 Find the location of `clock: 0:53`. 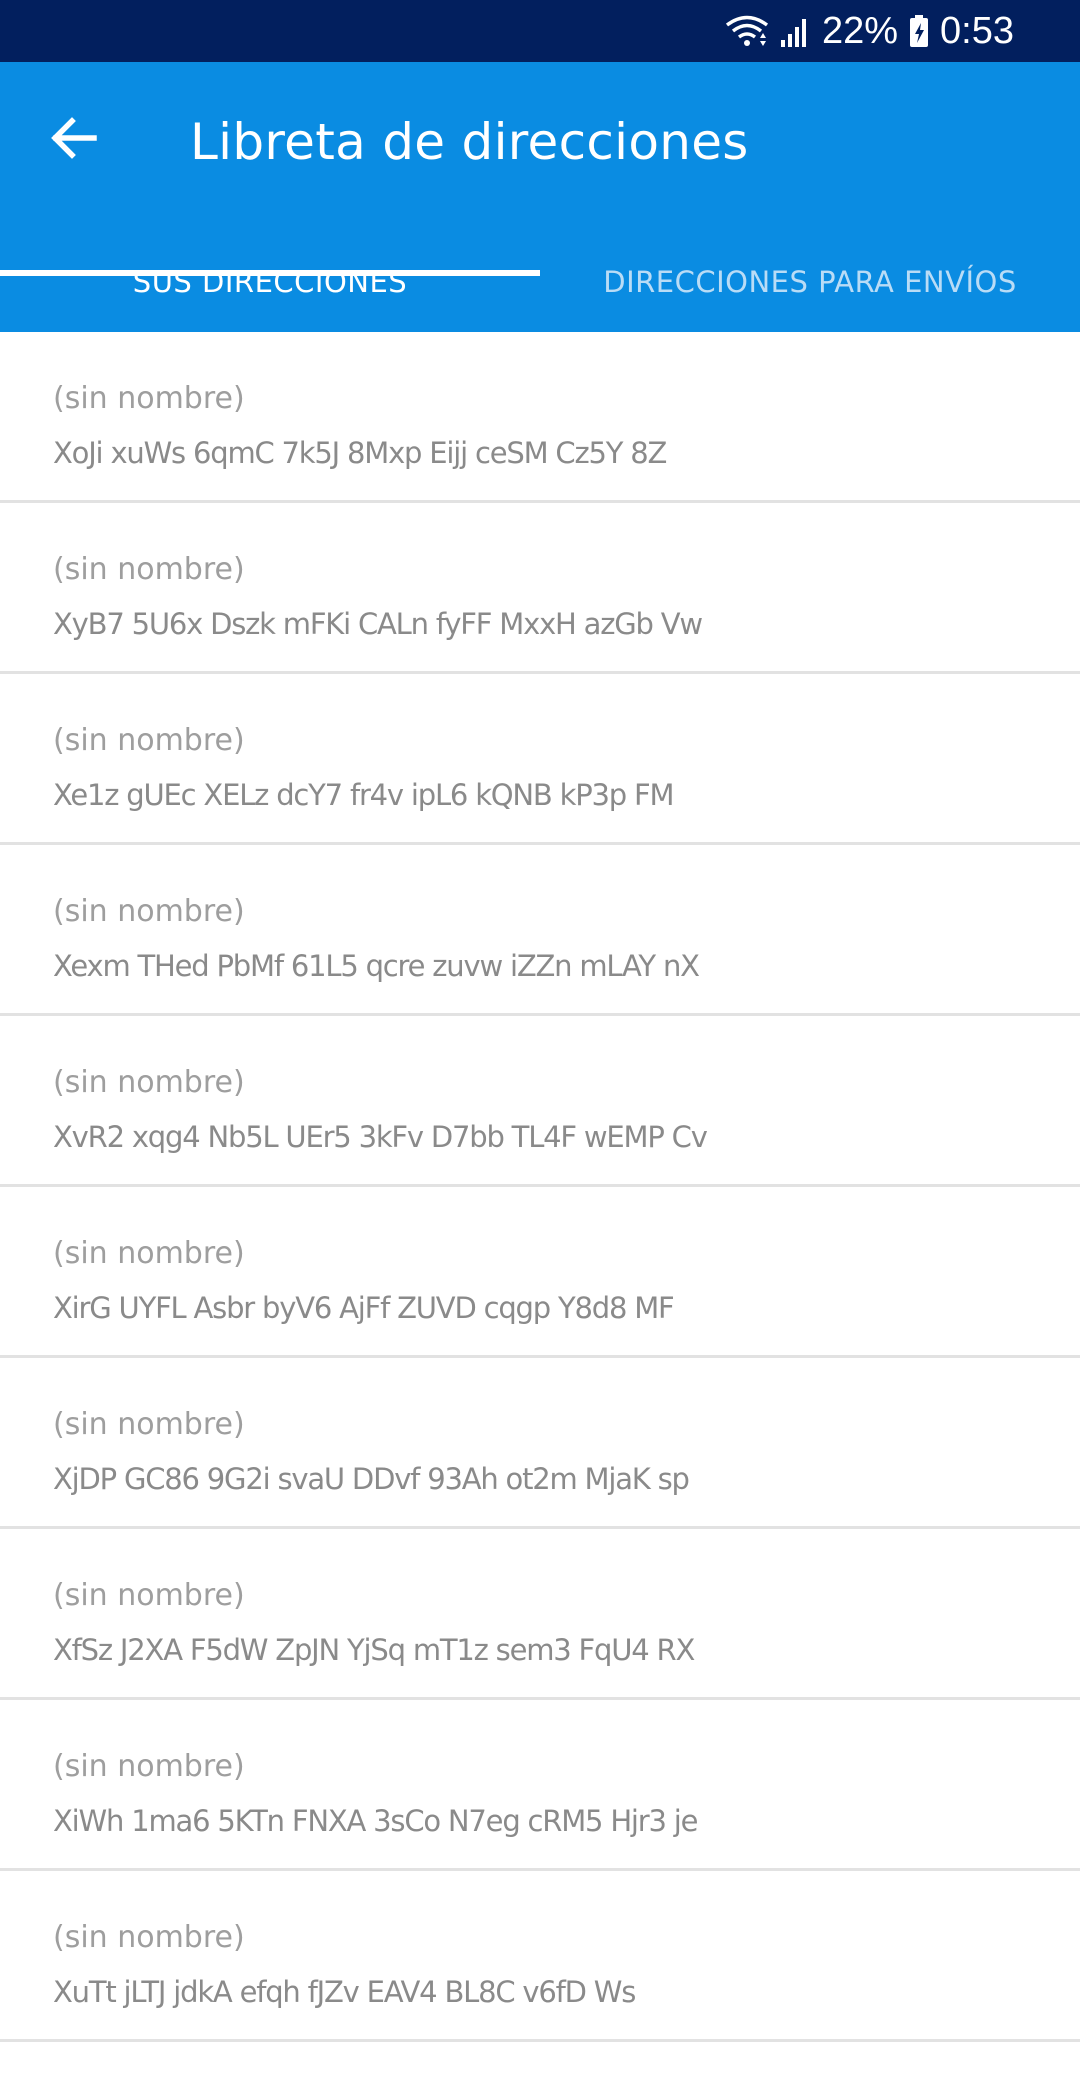

clock: 0:53 is located at coordinates (977, 30).